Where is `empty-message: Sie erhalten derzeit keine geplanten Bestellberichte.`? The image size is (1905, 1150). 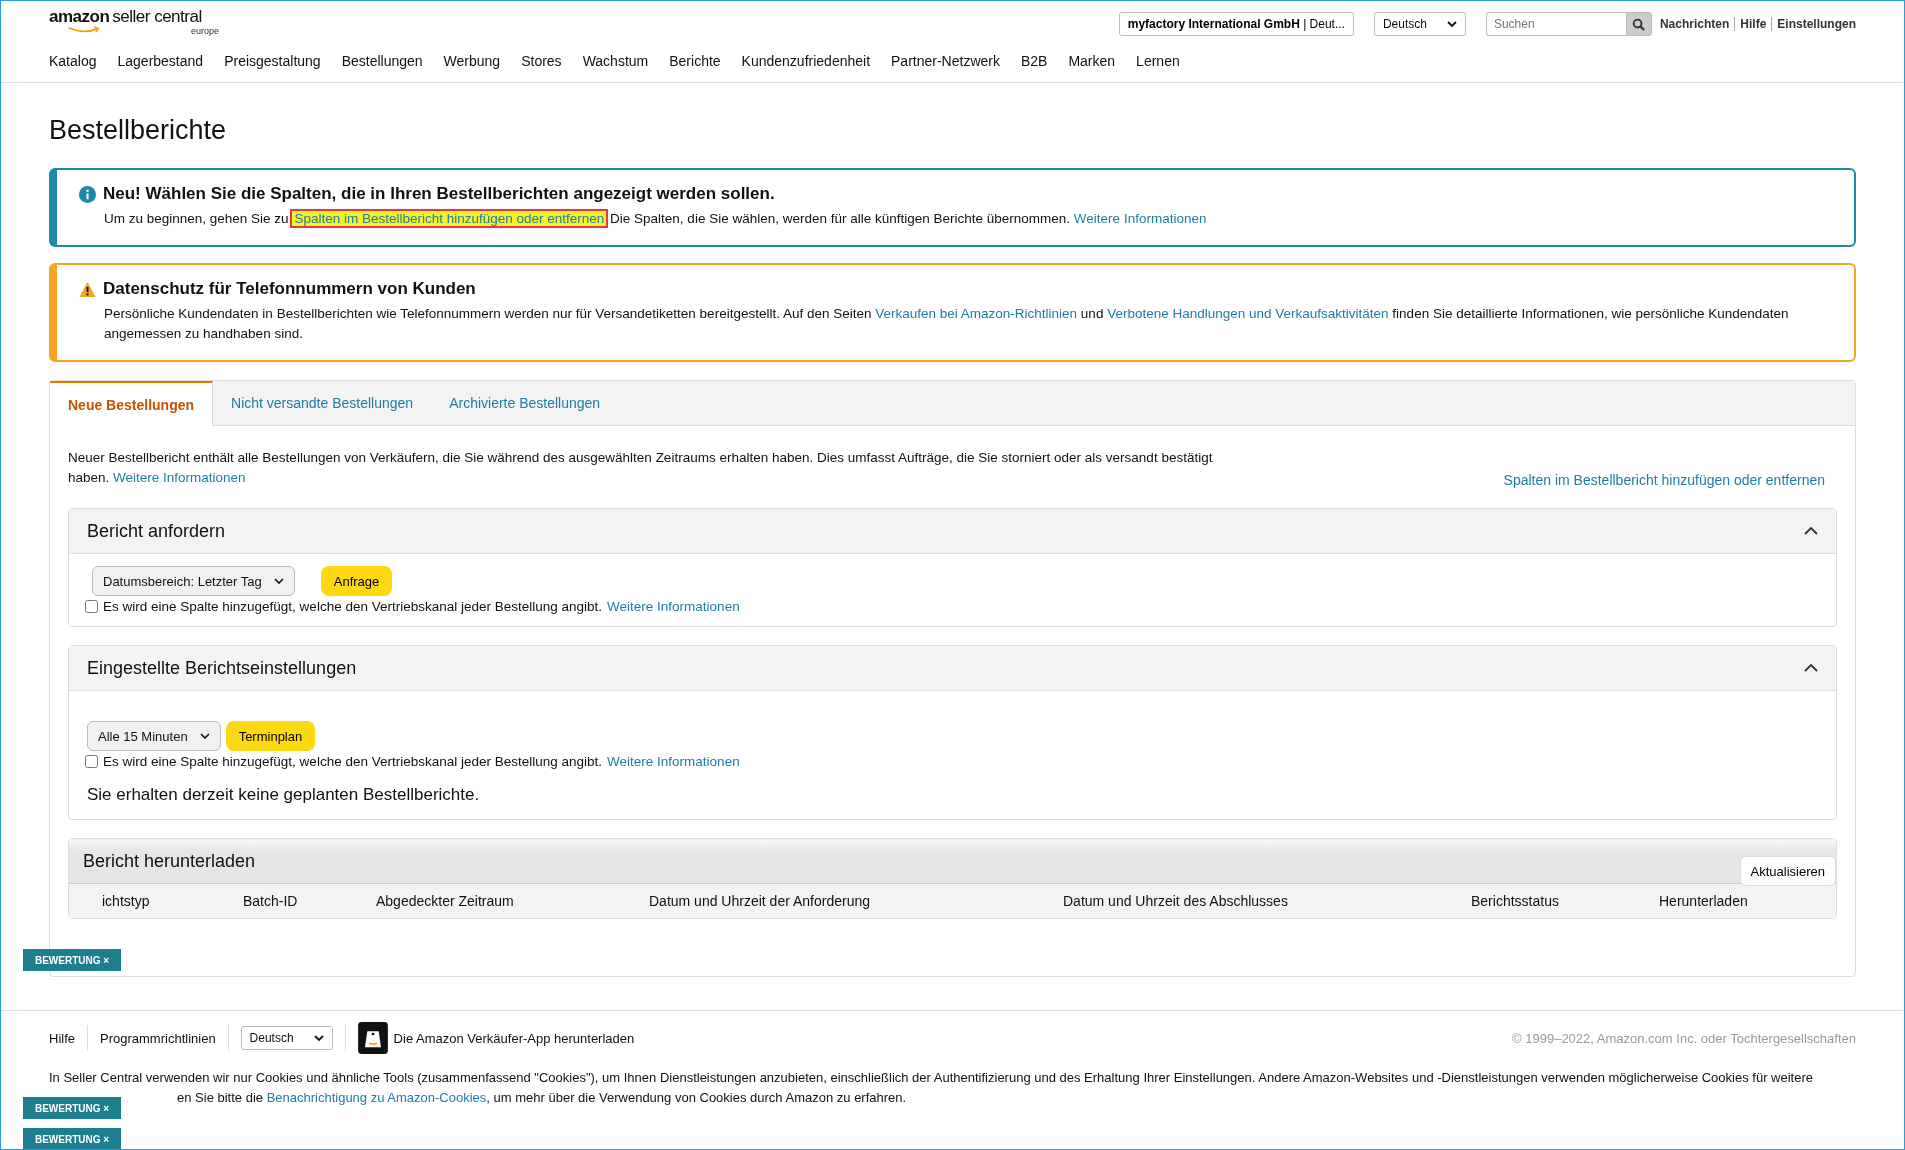
empty-message: Sie erhalten derzeit keine geplanten Bestellberichte. is located at coordinates (284, 795).